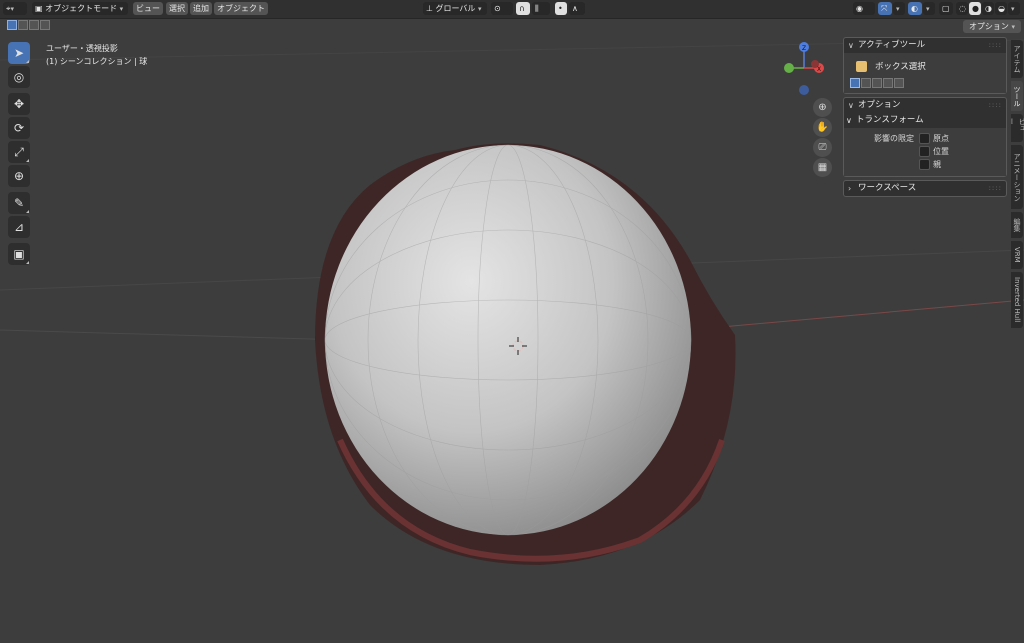 The height and width of the screenshot is (643, 1024). I want to click on shading-wireframe: ◌, so click(962, 8).